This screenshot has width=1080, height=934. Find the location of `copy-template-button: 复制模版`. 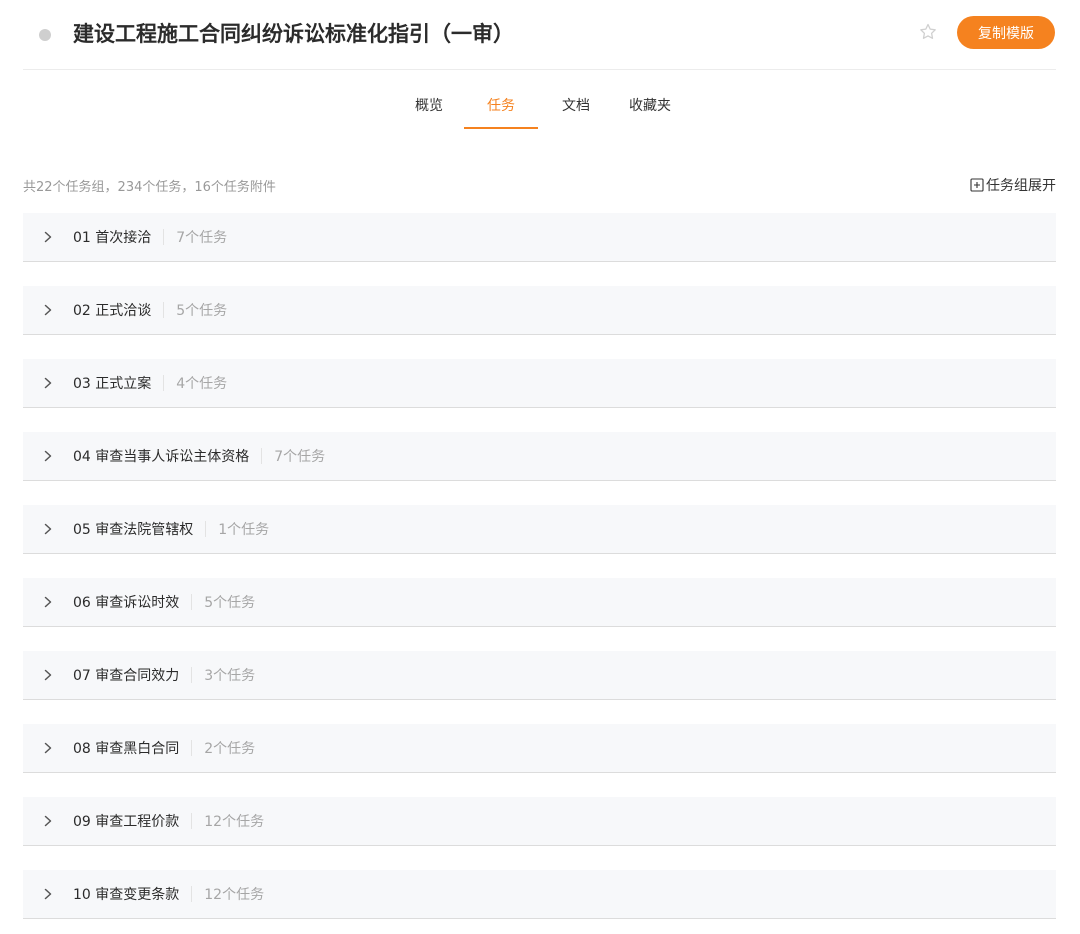

copy-template-button: 复制模版 is located at coordinates (1006, 32).